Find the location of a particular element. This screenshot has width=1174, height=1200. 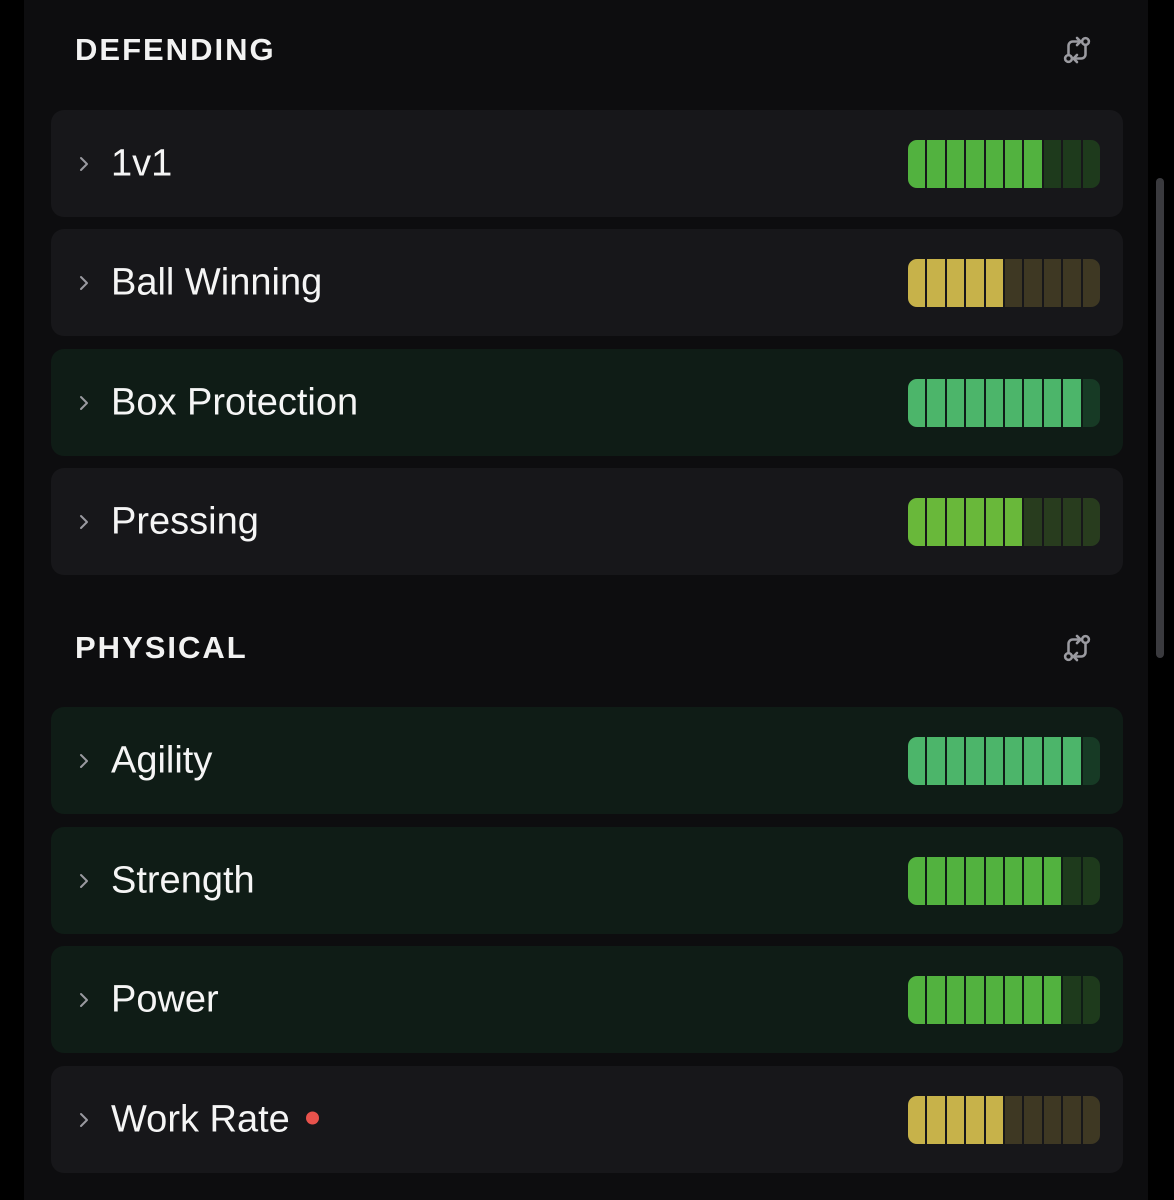

alert-dot-icon is located at coordinates (312, 1118).